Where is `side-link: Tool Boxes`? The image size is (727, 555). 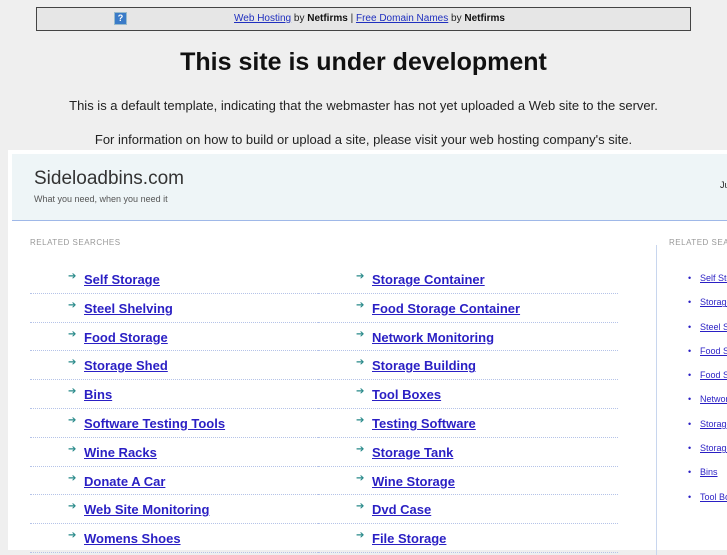 side-link: Tool Boxes is located at coordinates (713, 497).